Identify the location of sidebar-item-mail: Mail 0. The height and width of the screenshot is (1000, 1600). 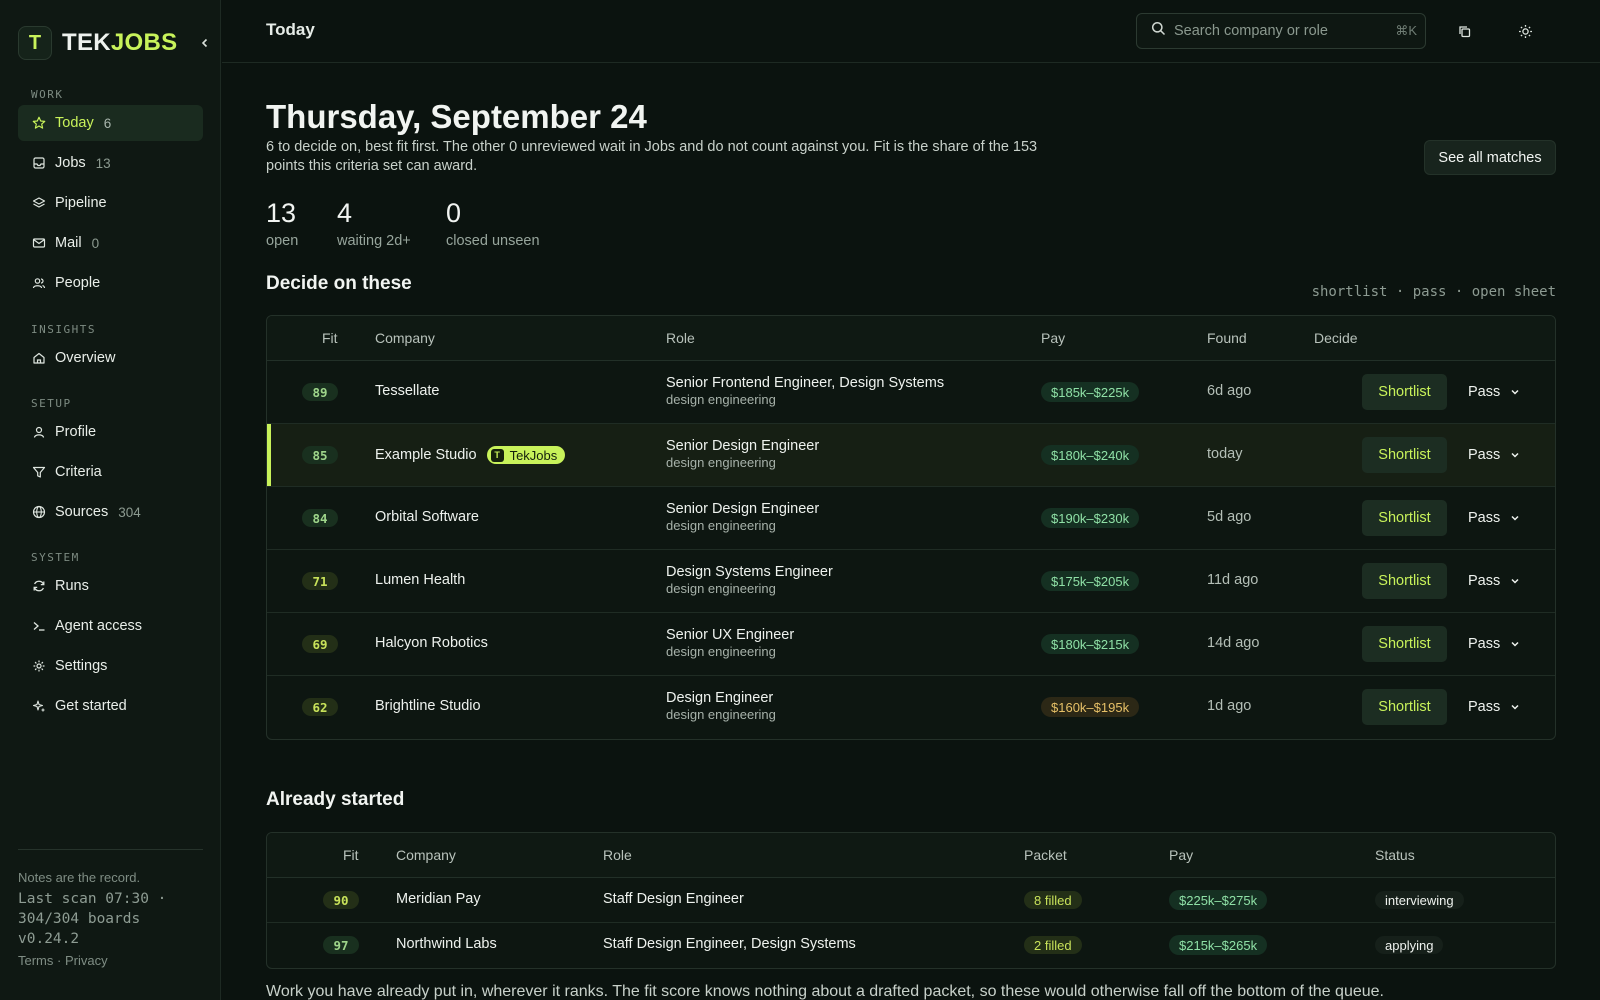
(110, 243).